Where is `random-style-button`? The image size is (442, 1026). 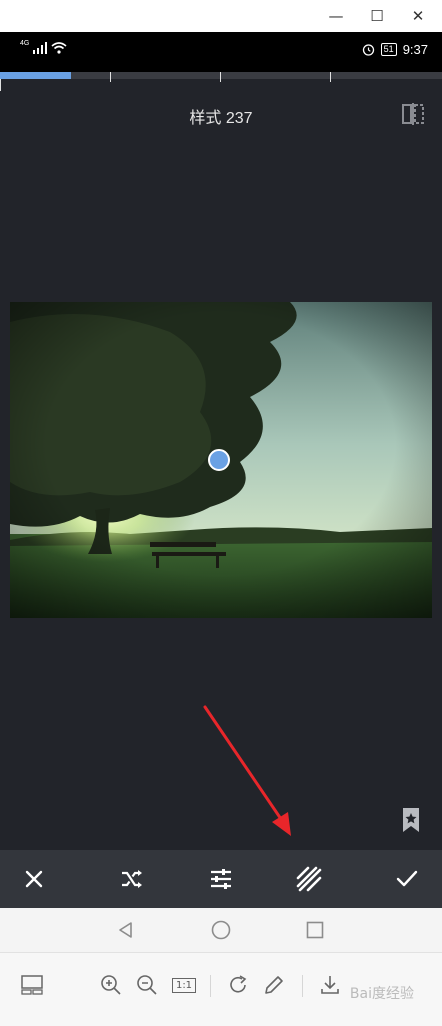 random-style-button is located at coordinates (132, 879).